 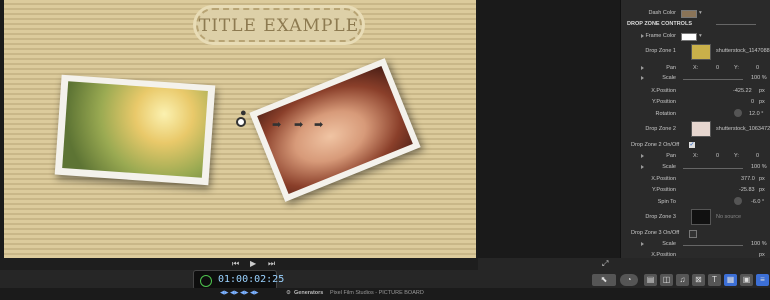 What do you see at coordinates (682, 280) in the screenshot?
I see `music-browser-icon: ♫` at bounding box center [682, 280].